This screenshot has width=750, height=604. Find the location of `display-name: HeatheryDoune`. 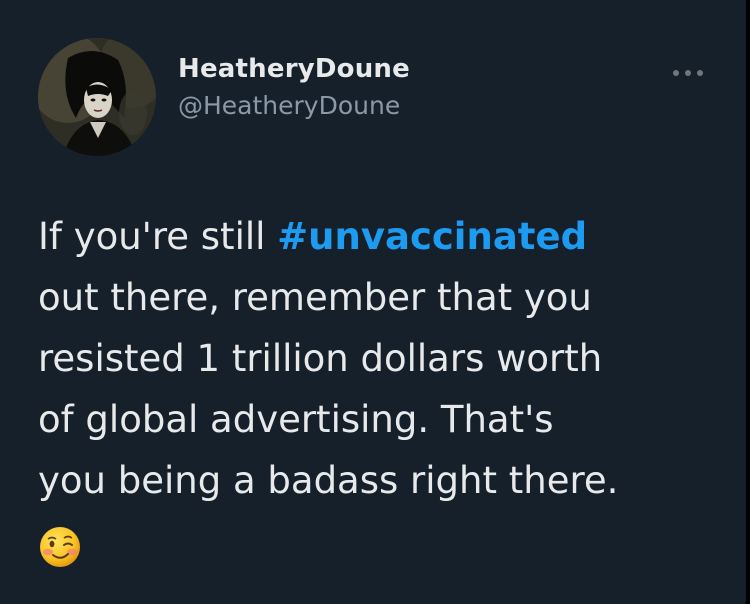

display-name: HeatheryDoune is located at coordinates (294, 69).